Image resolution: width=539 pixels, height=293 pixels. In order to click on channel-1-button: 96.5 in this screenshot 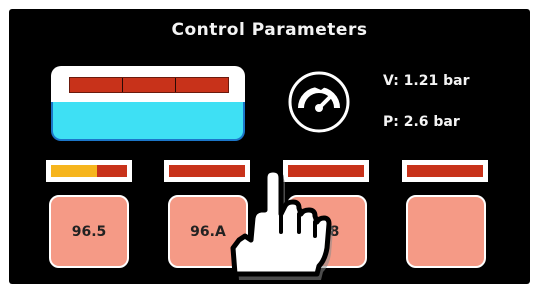, I will do `click(89, 231)`.